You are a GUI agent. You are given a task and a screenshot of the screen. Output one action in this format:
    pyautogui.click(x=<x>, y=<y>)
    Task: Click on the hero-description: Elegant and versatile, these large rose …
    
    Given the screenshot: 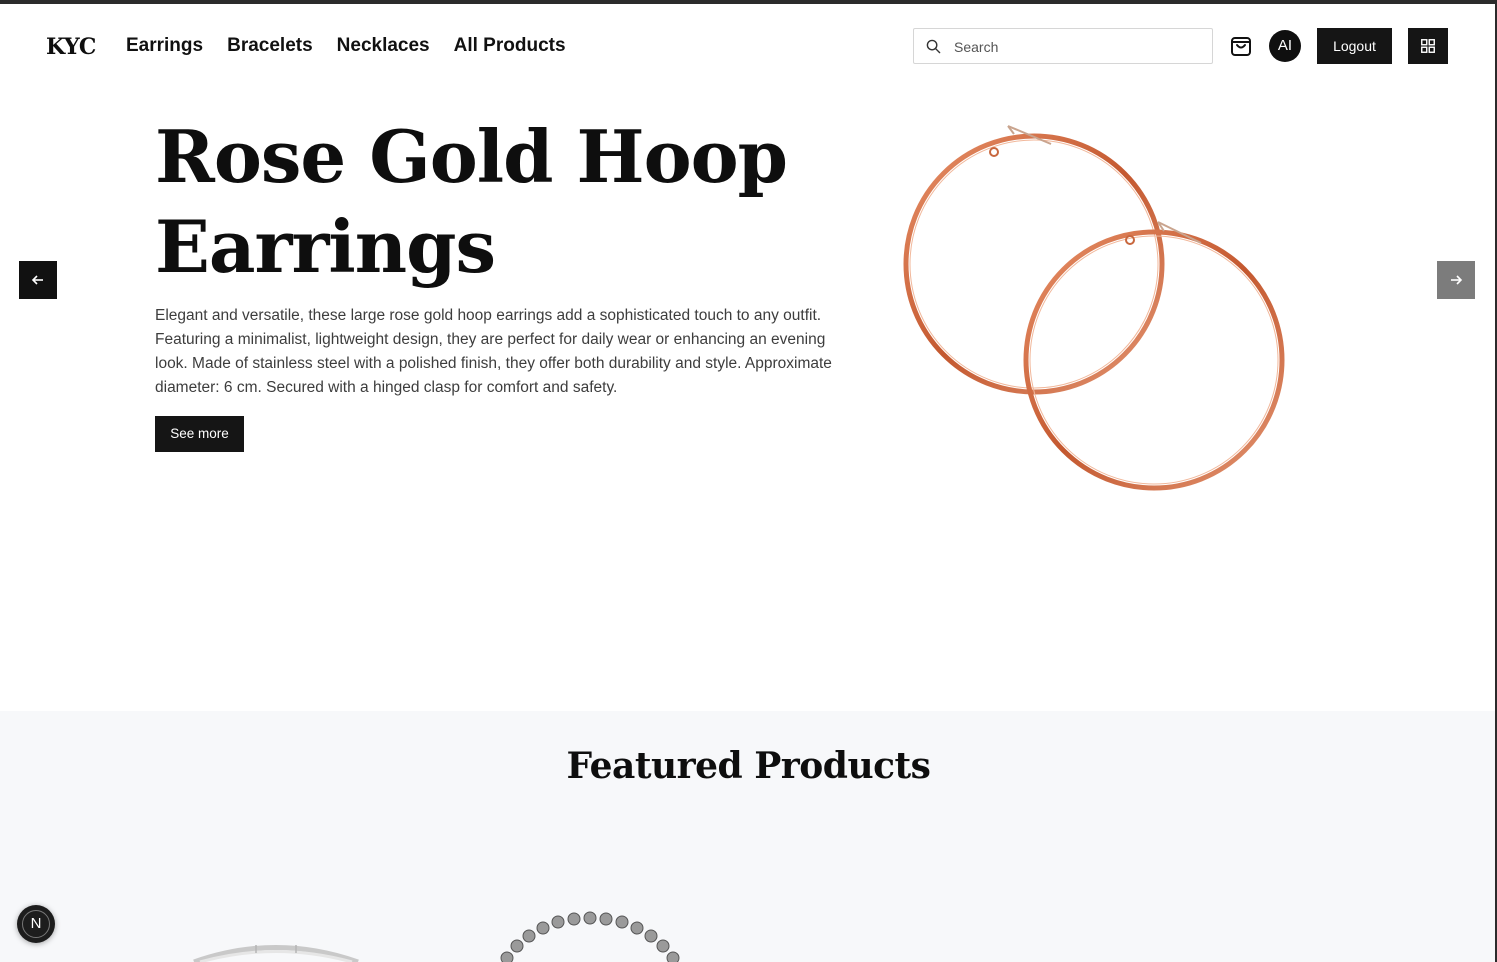 What is the action you would take?
    pyautogui.click(x=493, y=351)
    